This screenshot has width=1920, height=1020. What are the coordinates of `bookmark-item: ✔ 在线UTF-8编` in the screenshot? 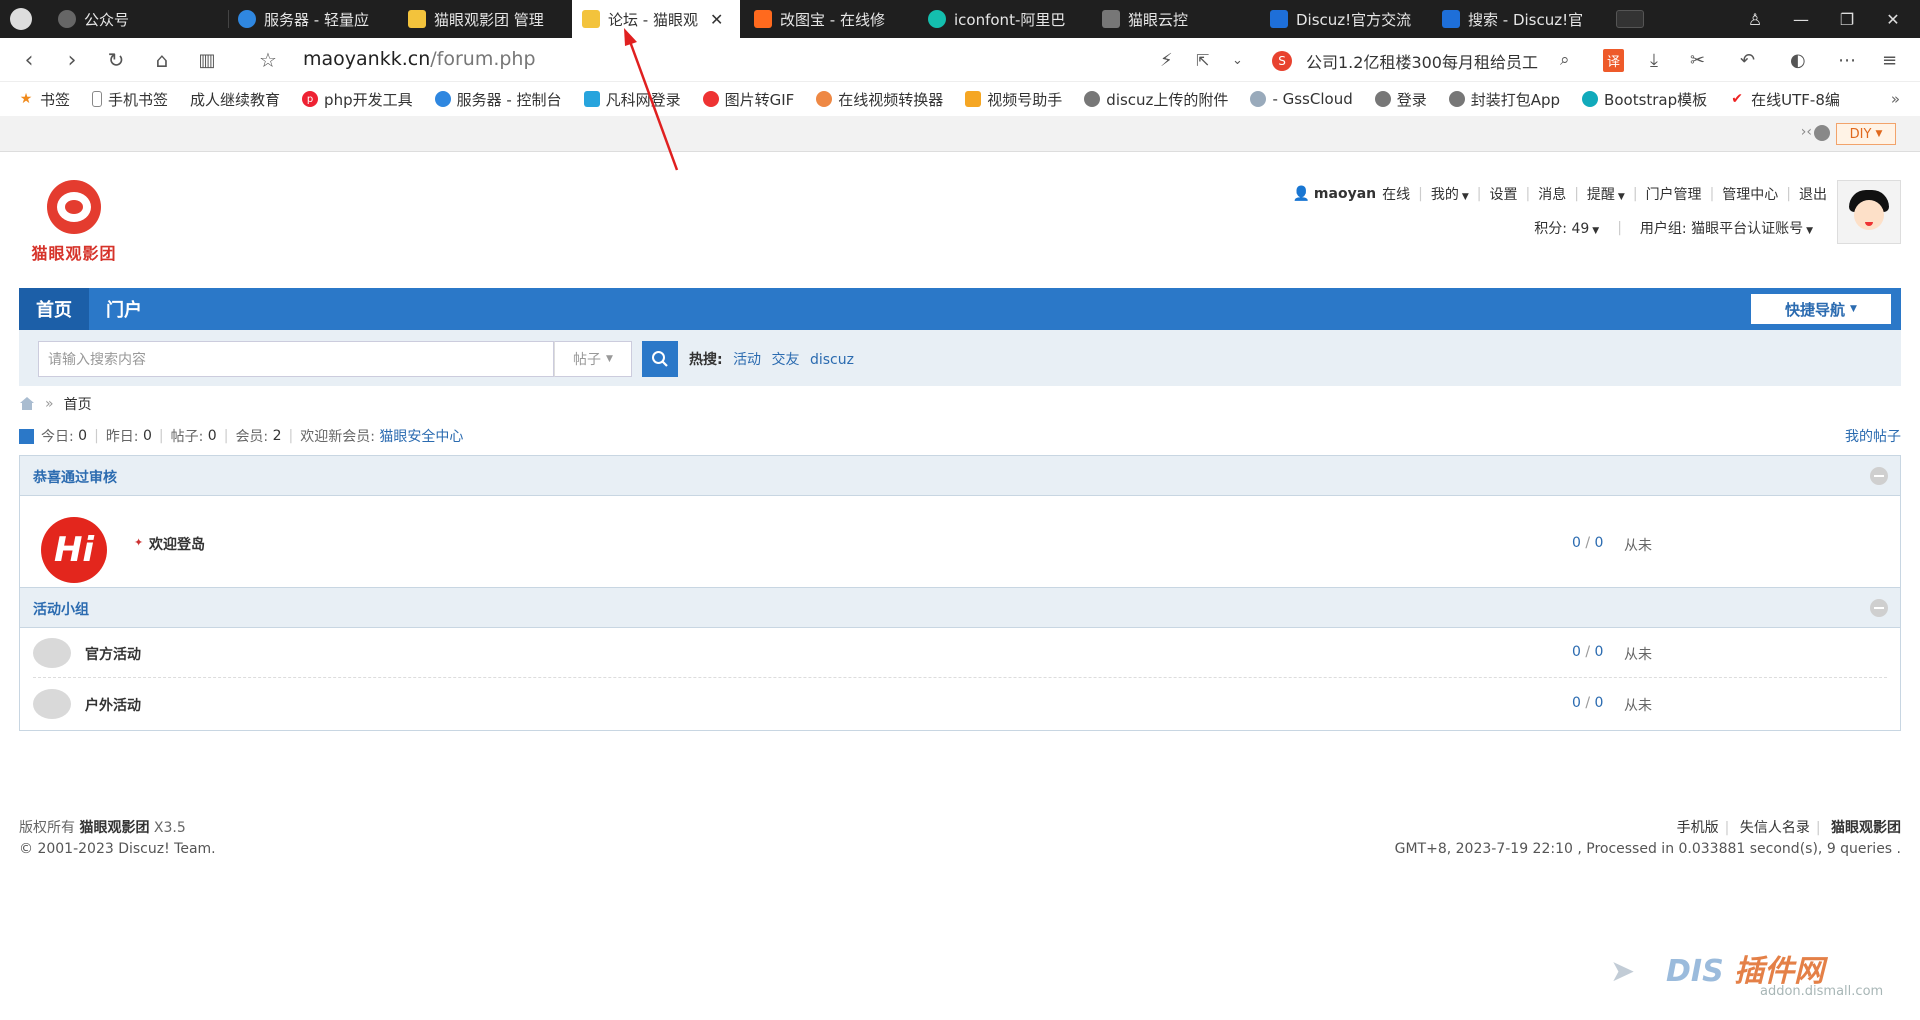 It's located at (1784, 99).